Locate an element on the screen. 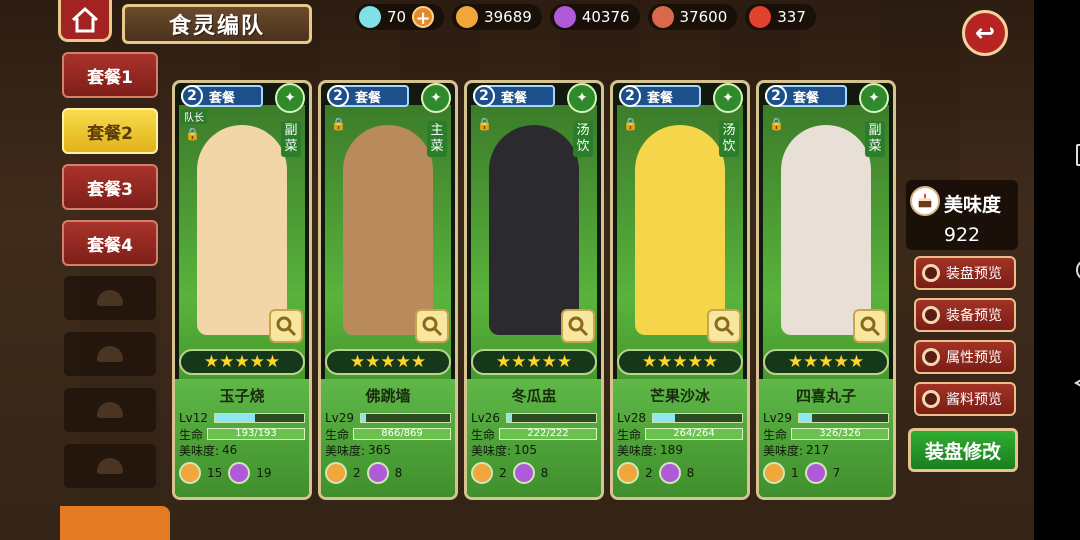  home-nav-icon is located at coordinates (1078, 270).